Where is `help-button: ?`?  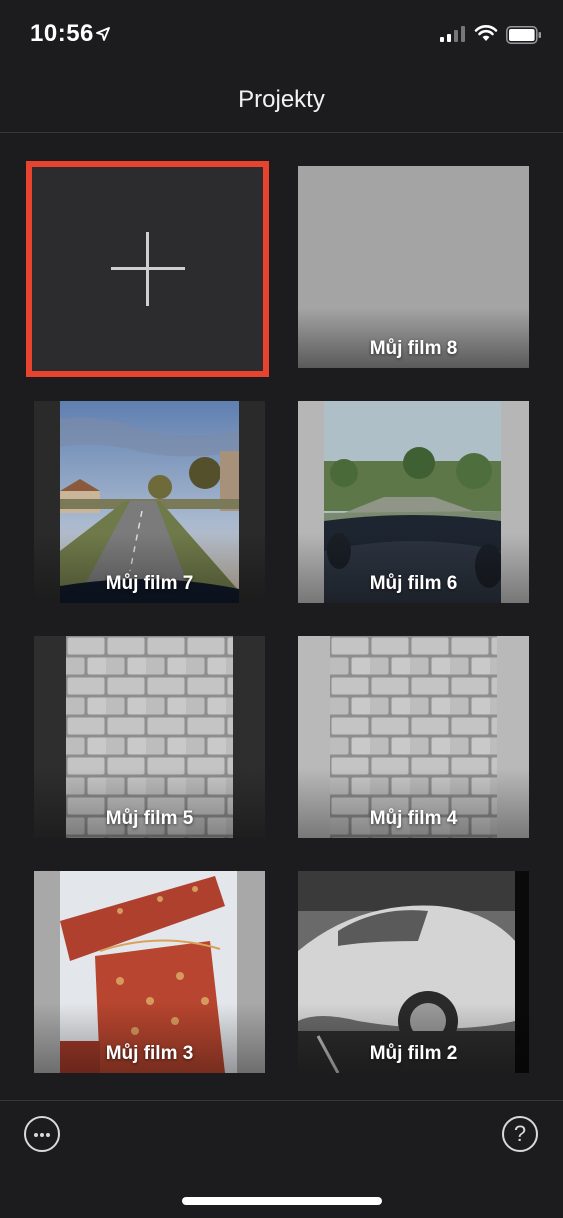 help-button: ? is located at coordinates (520, 1134).